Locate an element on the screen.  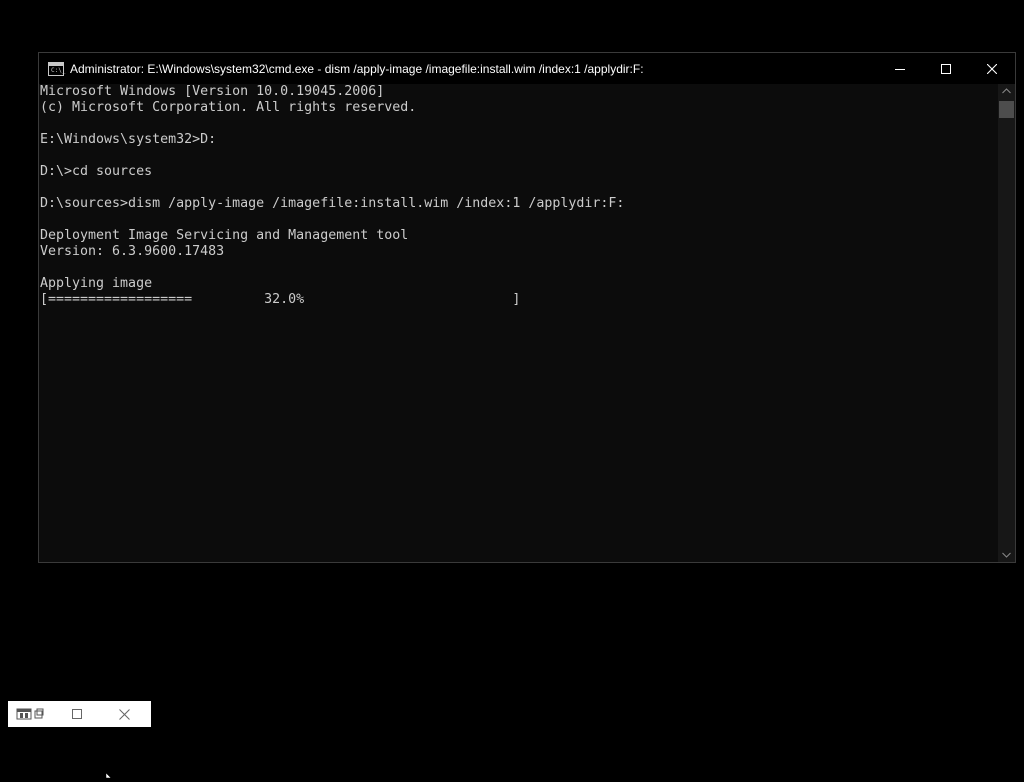
minimize-icon is located at coordinates (900, 69).